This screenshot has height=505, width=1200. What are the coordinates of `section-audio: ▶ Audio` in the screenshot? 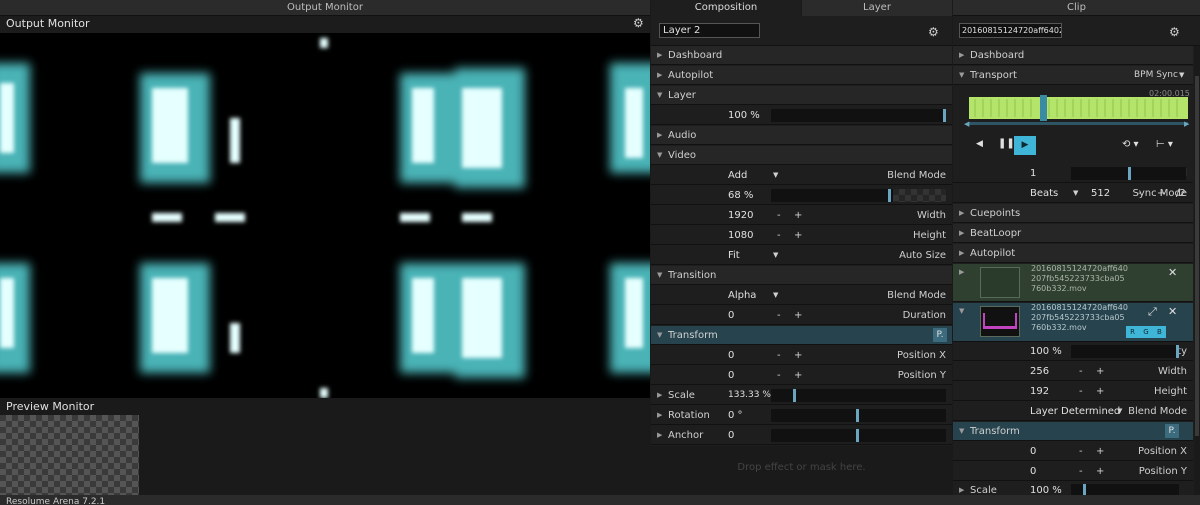 It's located at (801, 135).